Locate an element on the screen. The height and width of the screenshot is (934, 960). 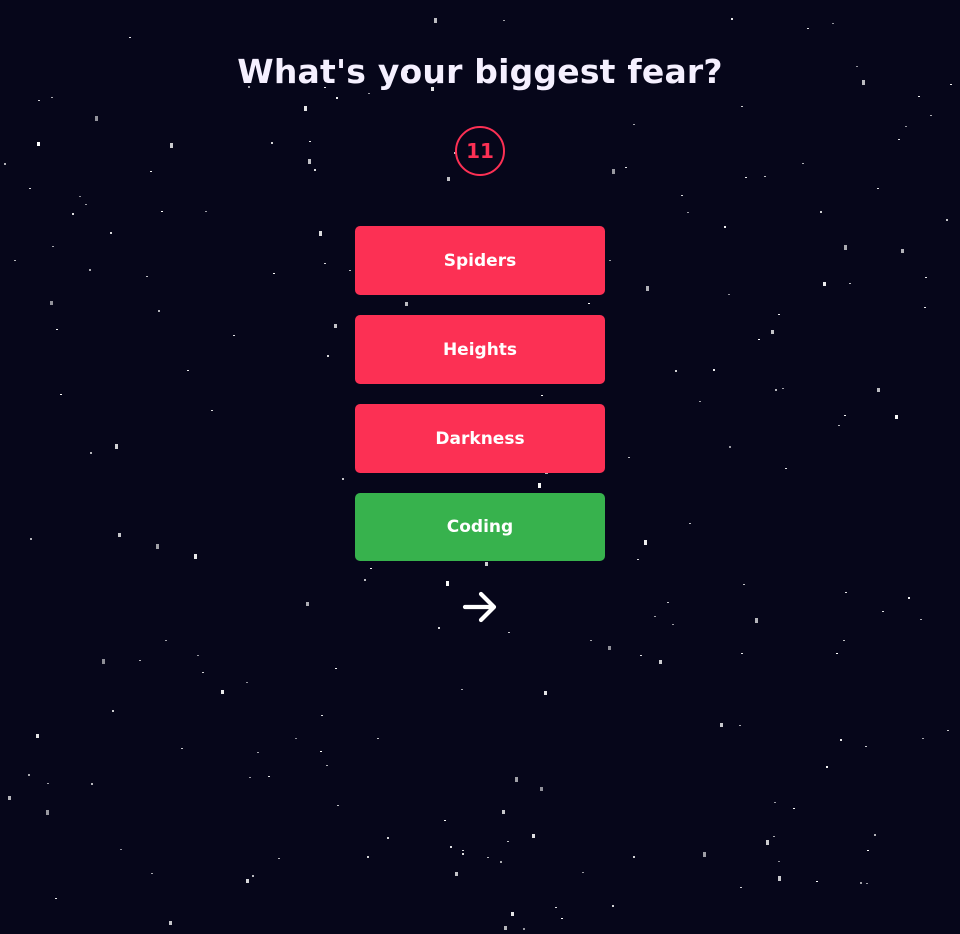
answer-button-coding: Coding is located at coordinates (480, 527).